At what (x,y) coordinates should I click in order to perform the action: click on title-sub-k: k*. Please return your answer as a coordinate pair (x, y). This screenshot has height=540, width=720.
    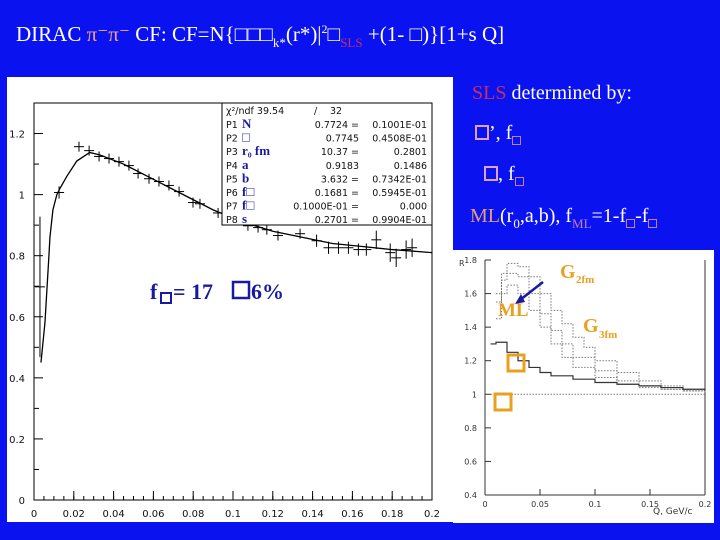
    Looking at the image, I should click on (279, 42).